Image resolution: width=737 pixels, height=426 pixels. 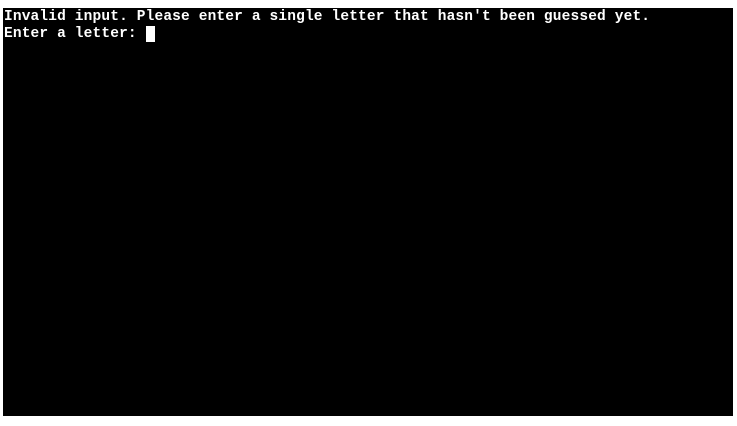 I want to click on input-prompt-line: Enter a letter:, so click(x=368, y=34).